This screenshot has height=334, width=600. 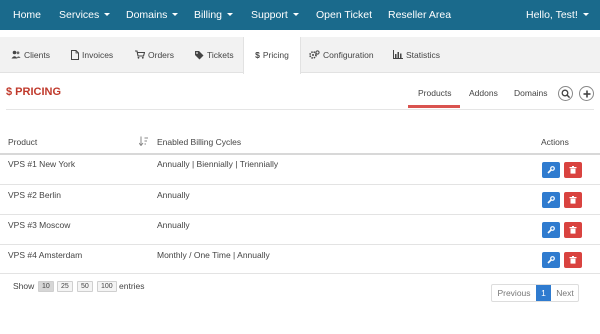 I want to click on plus-icon, so click(x=587, y=94).